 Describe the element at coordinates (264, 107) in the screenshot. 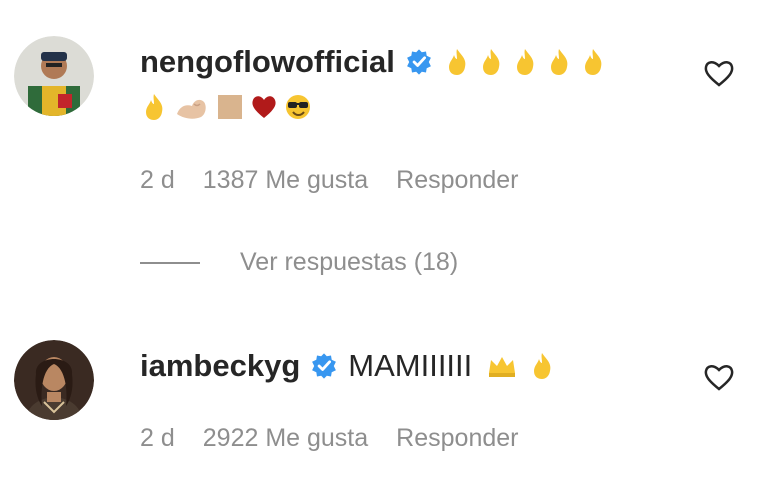

I see `heart-icon` at that location.